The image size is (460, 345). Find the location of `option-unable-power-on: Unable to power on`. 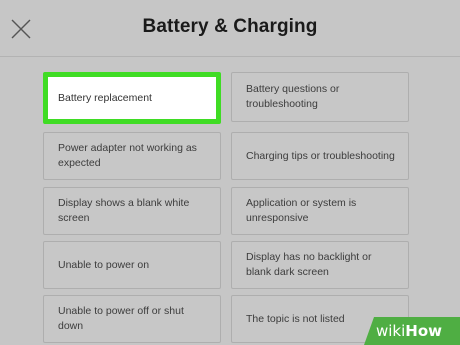

option-unable-power-on: Unable to power on is located at coordinates (132, 265).